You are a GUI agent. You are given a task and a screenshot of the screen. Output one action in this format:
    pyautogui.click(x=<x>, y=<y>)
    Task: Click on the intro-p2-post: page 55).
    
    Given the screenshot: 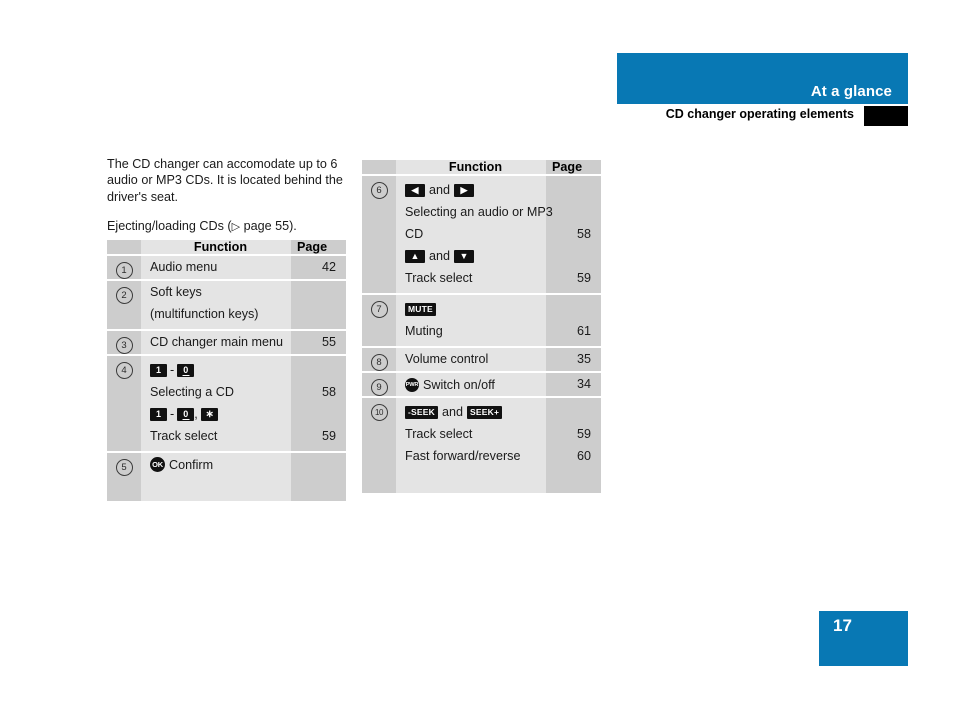 What is the action you would take?
    pyautogui.click(x=268, y=226)
    